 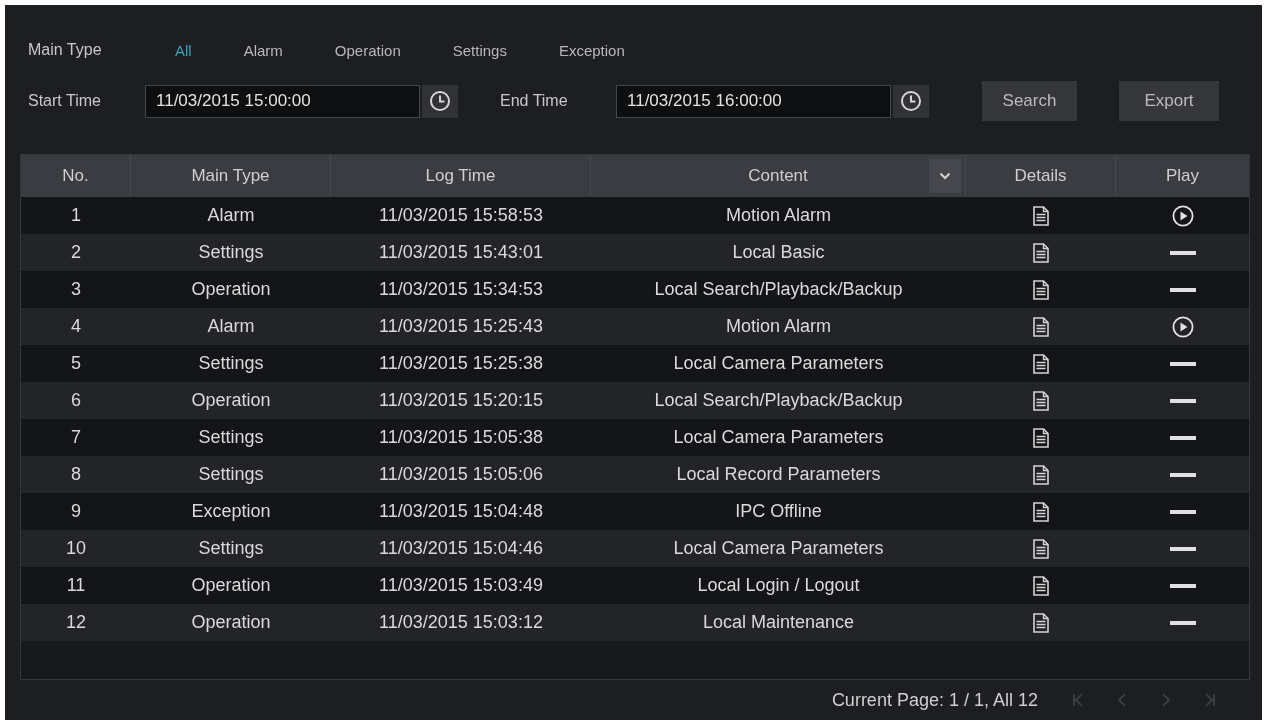 I want to click on table-cell: 7, so click(x=76, y=437).